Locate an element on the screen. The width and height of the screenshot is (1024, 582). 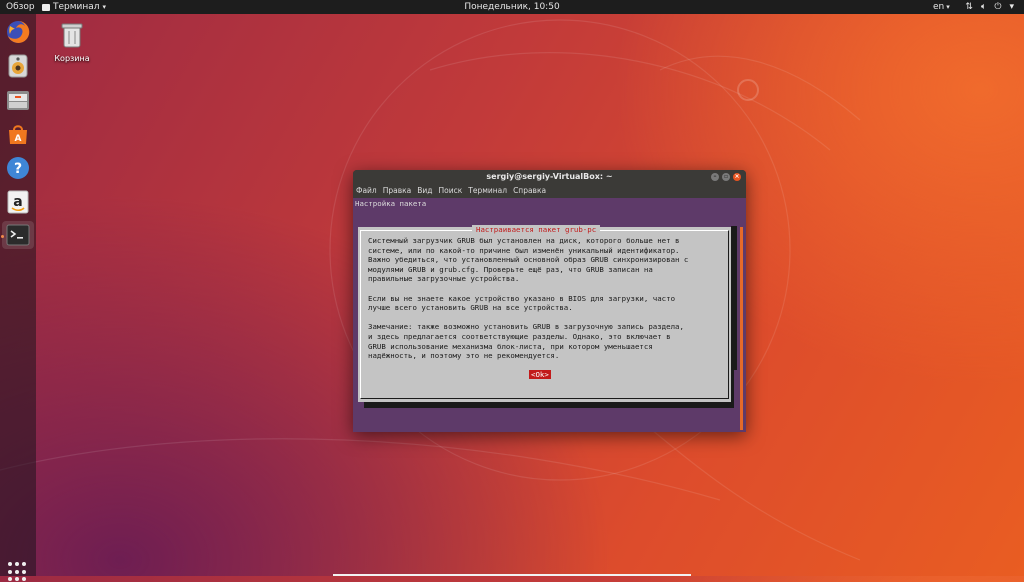
amazon-launcher: a is located at coordinates (18, 202).